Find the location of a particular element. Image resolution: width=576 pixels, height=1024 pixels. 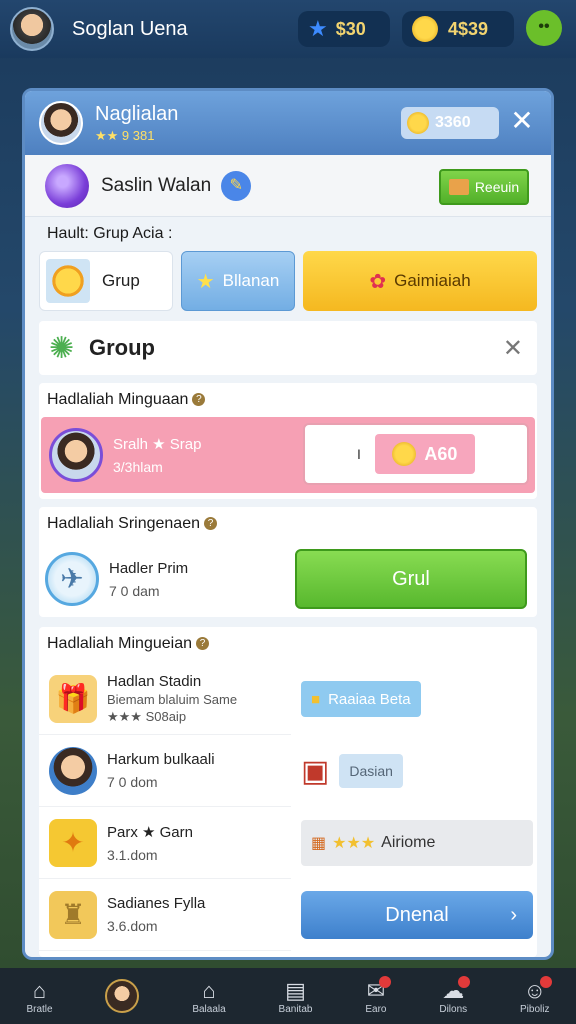

ticket-icon: ✦ is located at coordinates (73, 842).